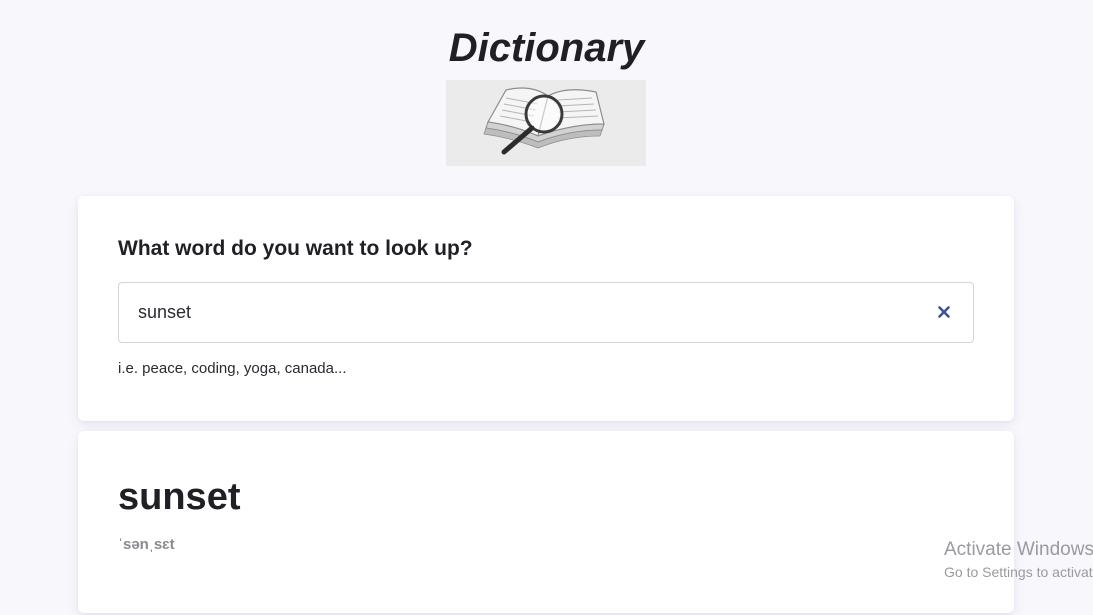  Describe the element at coordinates (146, 544) in the screenshot. I see `phonetic-text: ˈsənˌsɛt` at that location.